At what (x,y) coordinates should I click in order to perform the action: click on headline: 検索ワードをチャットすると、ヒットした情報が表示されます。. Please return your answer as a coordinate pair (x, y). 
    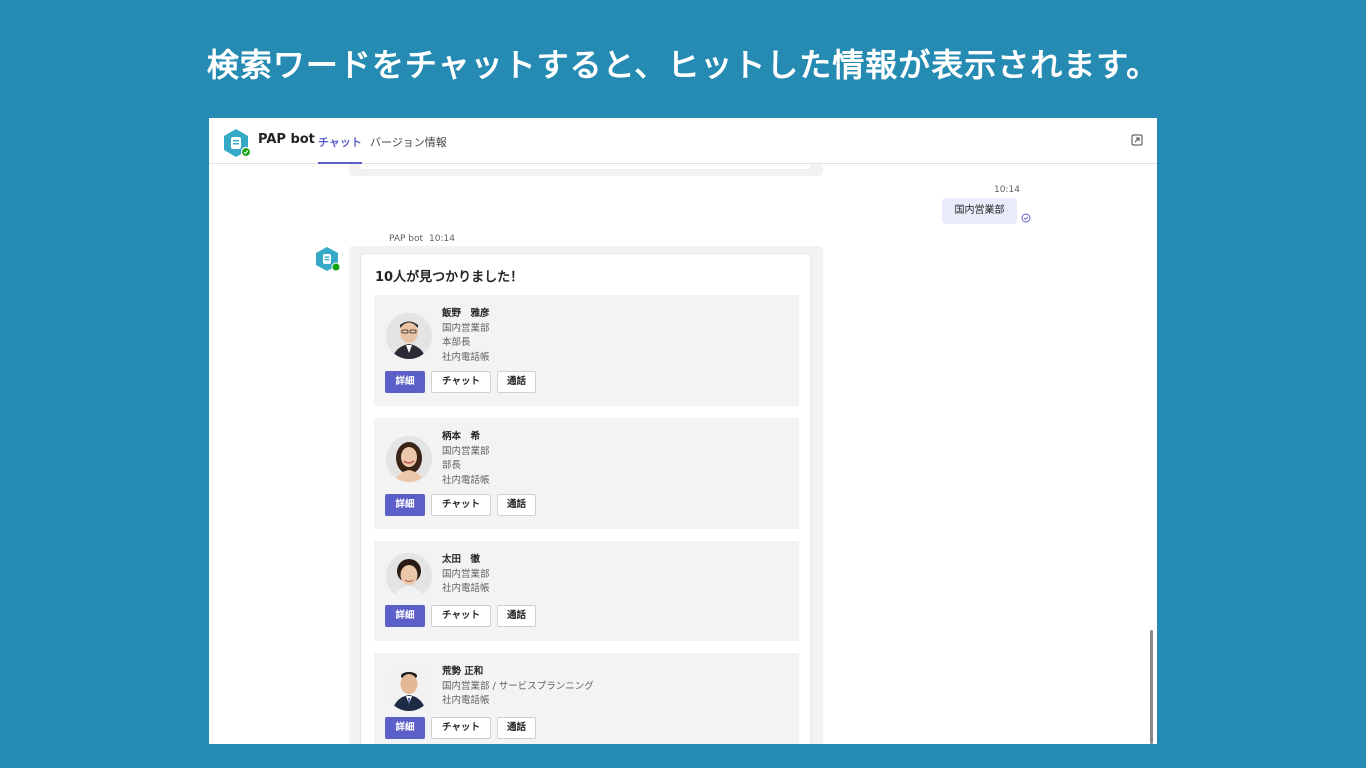
    Looking at the image, I should click on (683, 65).